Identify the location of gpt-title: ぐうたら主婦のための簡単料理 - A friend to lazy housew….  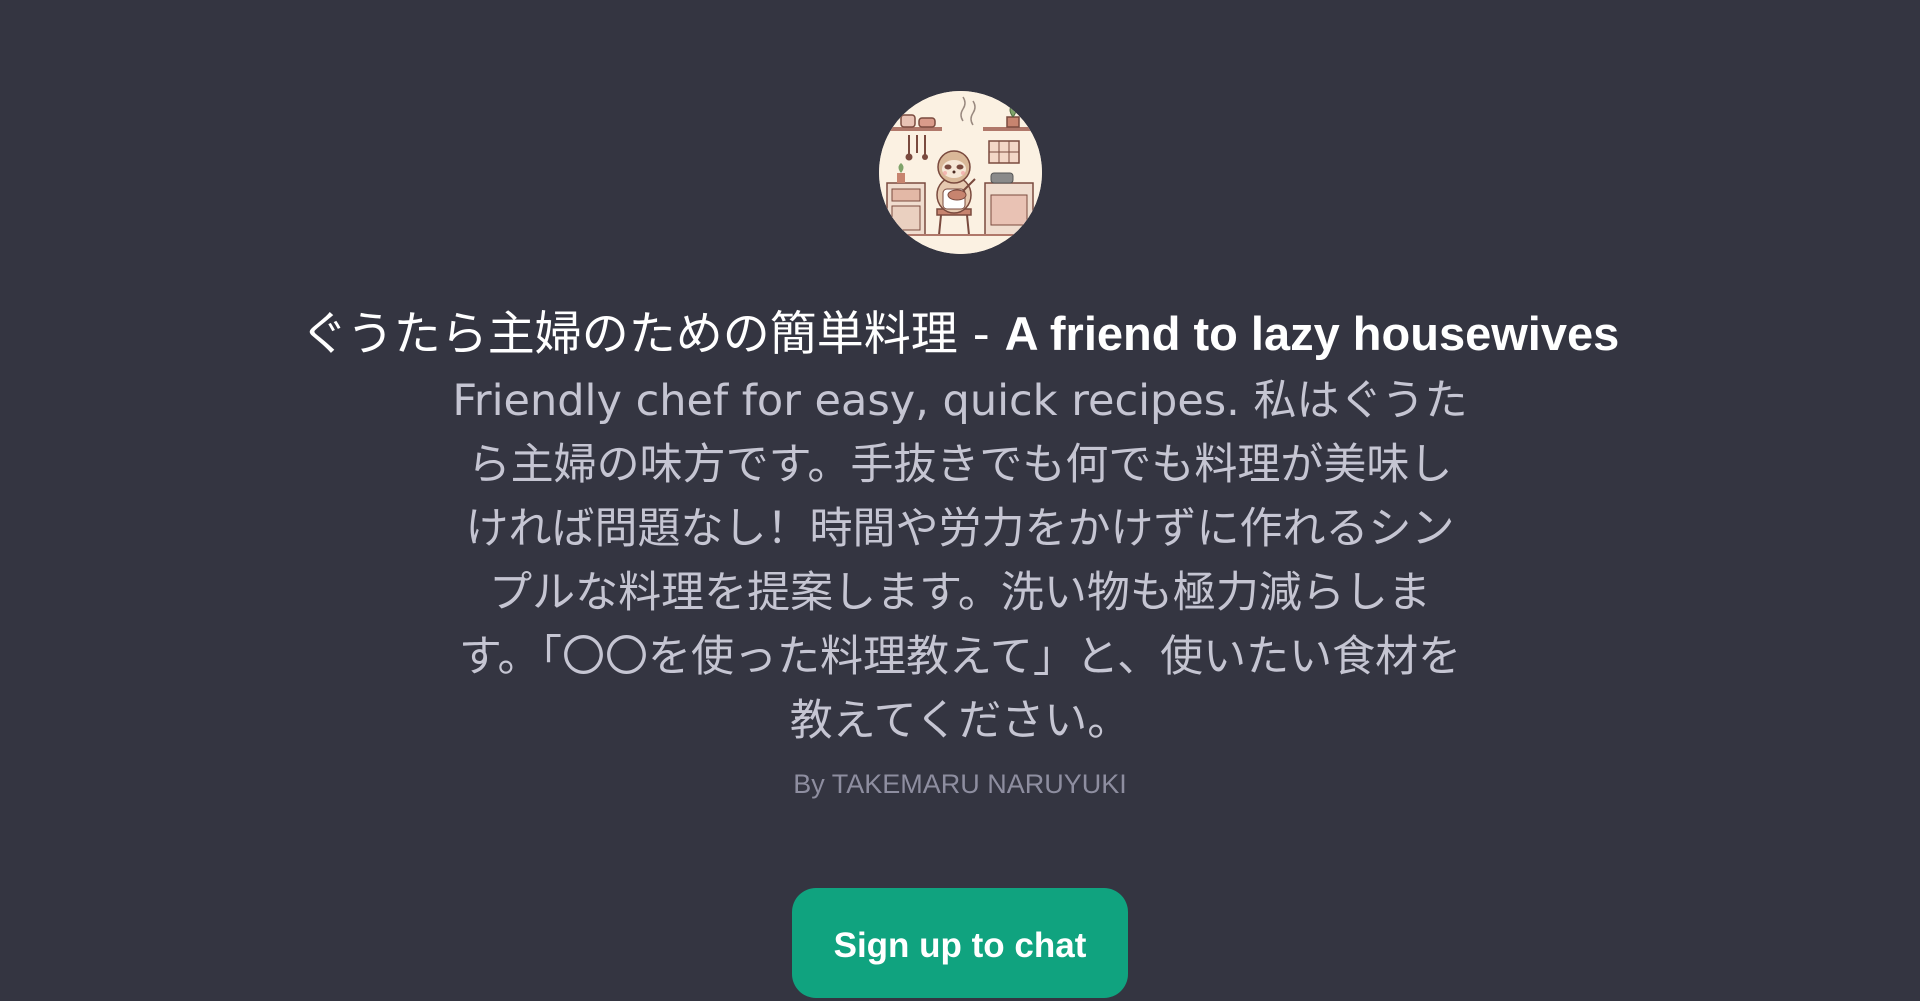
(960, 334).